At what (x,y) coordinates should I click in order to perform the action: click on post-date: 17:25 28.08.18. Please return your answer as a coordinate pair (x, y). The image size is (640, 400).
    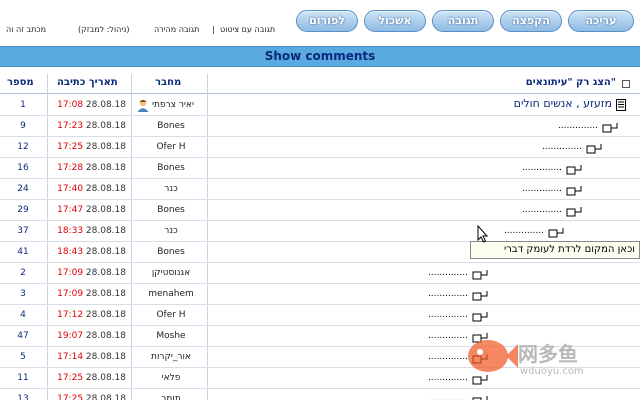
    Looking at the image, I should click on (89, 147).